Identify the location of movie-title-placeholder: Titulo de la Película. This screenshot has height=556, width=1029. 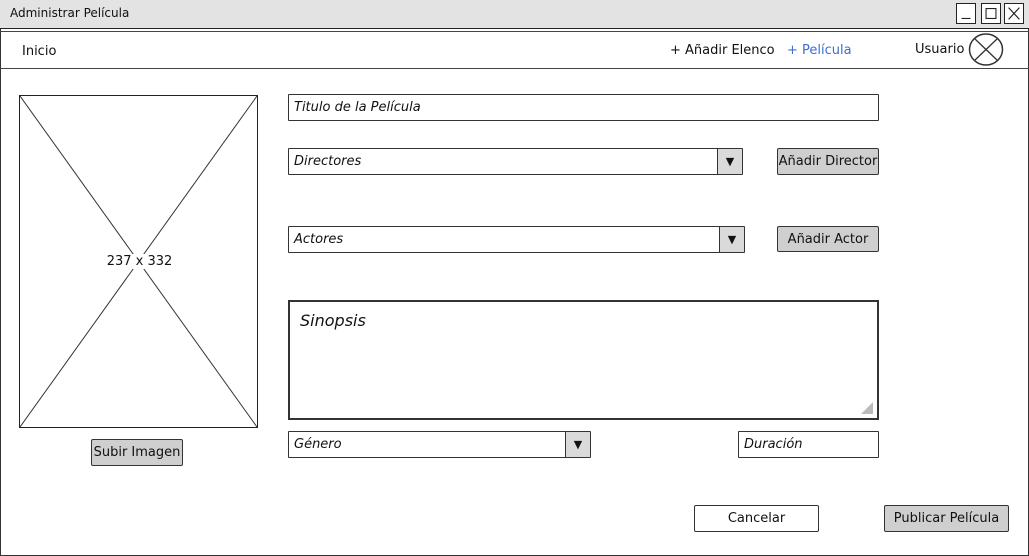
(357, 107).